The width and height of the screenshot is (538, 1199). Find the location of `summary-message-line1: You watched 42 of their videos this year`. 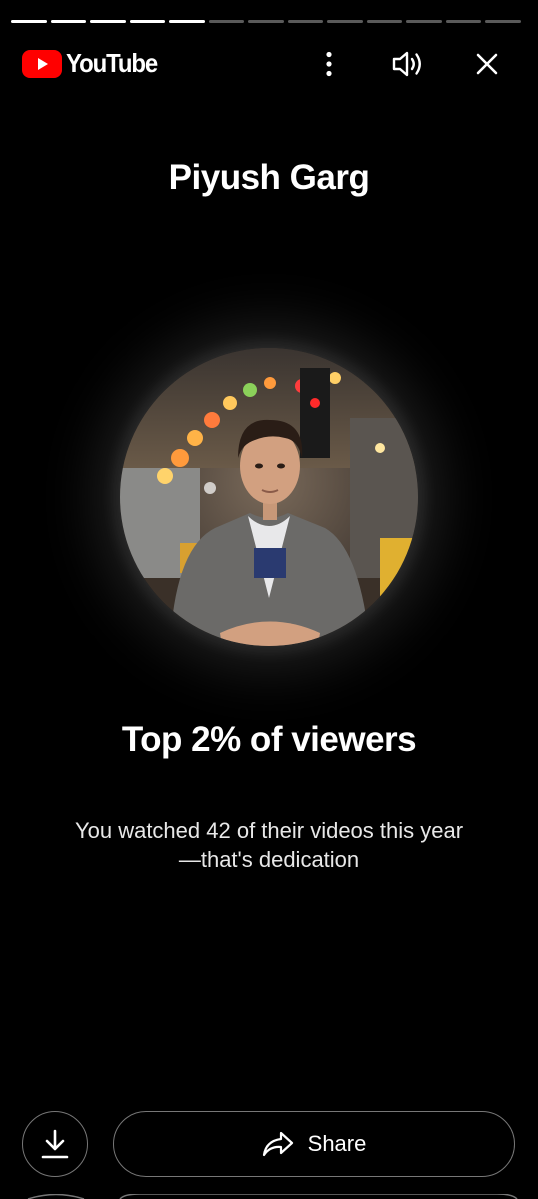

summary-message-line1: You watched 42 of their videos this year is located at coordinates (269, 830).